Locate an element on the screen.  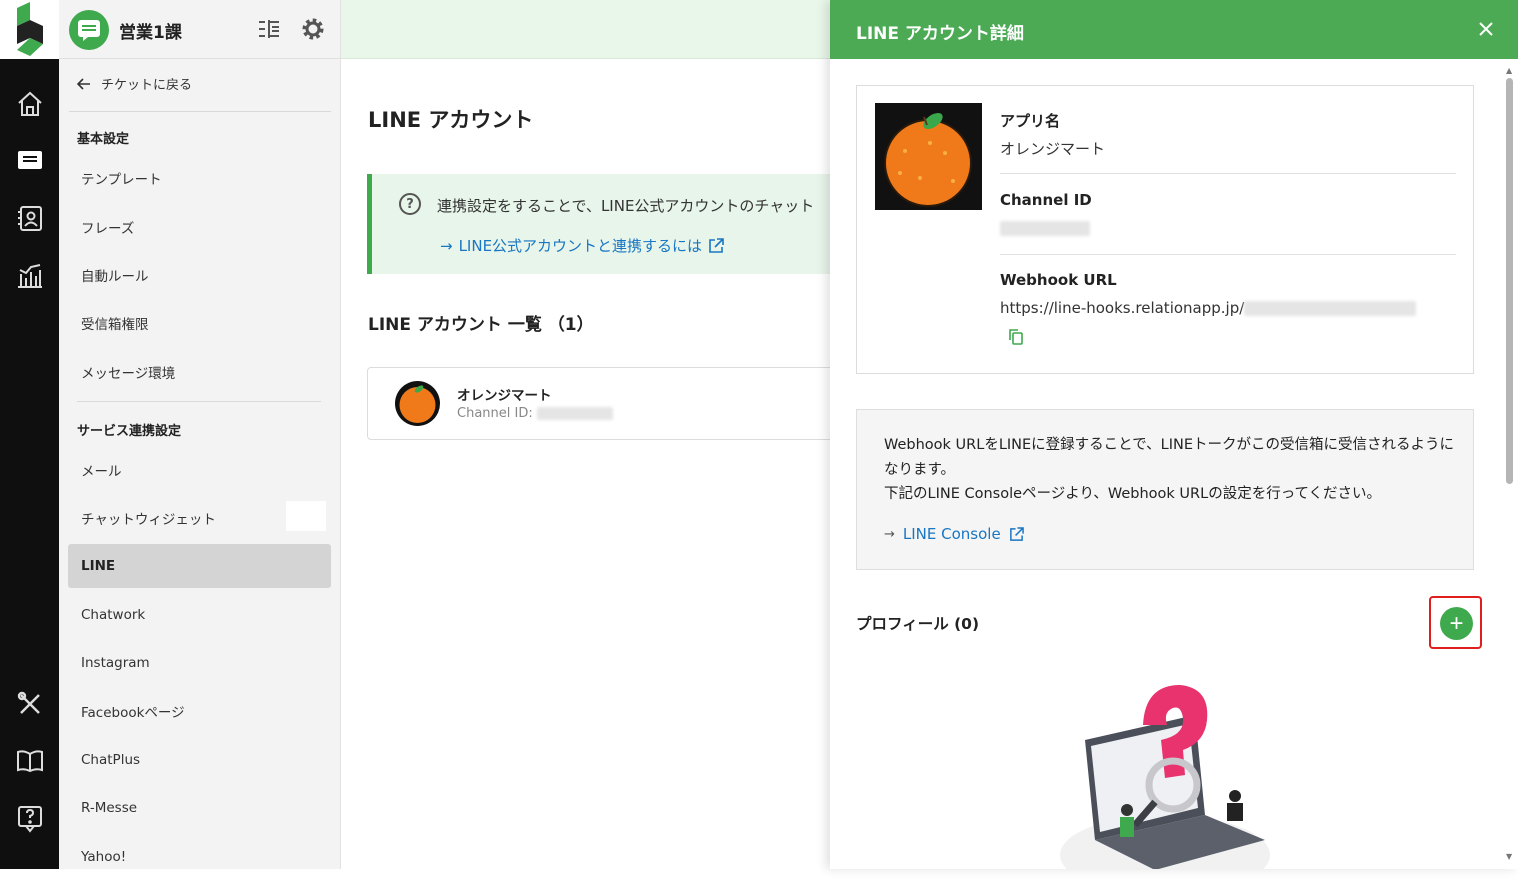
channel-id-field-label: Channel ID is located at coordinates (1046, 200).